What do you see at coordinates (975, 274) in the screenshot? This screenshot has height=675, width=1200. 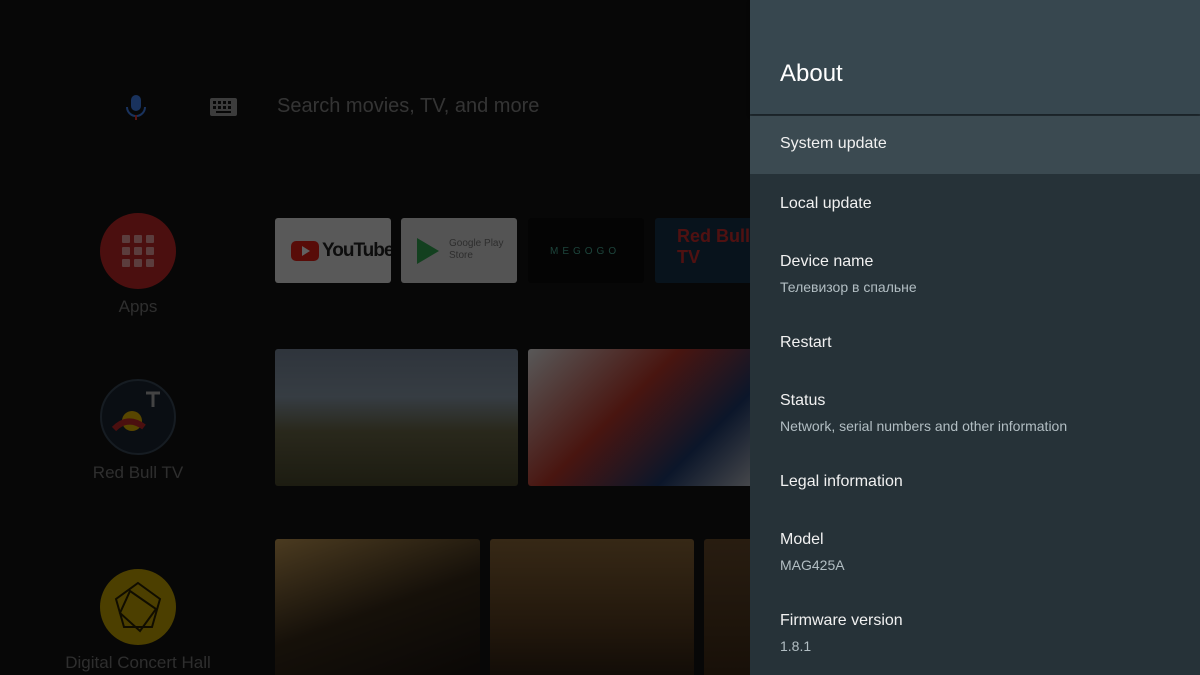 I see `settings-item-device-name: Device name Телевизор в спальне` at bounding box center [975, 274].